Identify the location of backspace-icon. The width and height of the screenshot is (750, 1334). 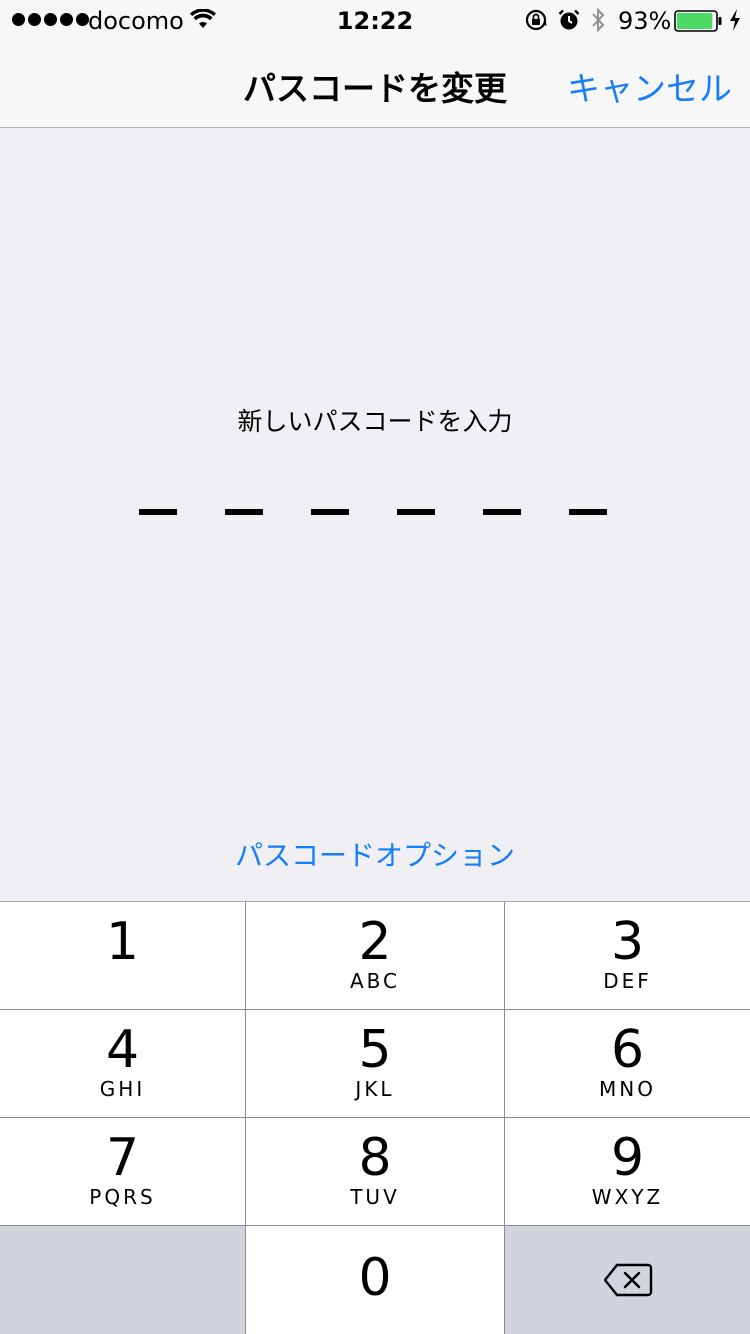
(628, 1280).